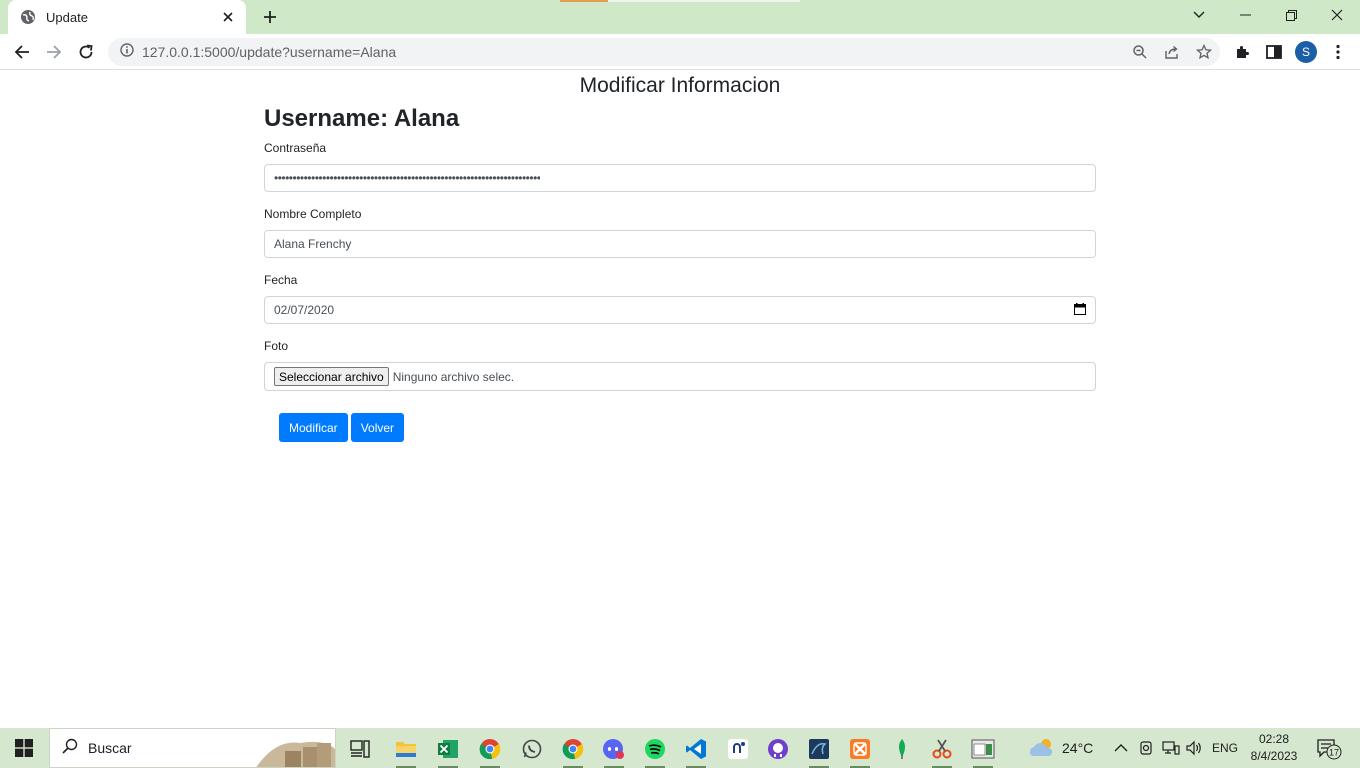 The width and height of the screenshot is (1360, 768). I want to click on date-field: 02/07/2020, so click(680, 310).